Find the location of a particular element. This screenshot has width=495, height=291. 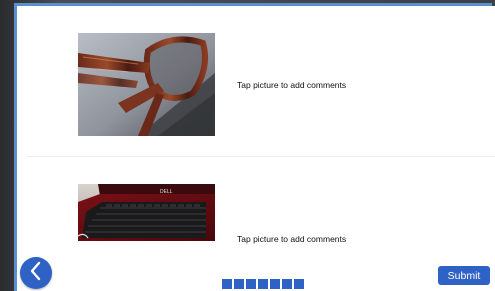

sunglasses-photo is located at coordinates (146, 84).